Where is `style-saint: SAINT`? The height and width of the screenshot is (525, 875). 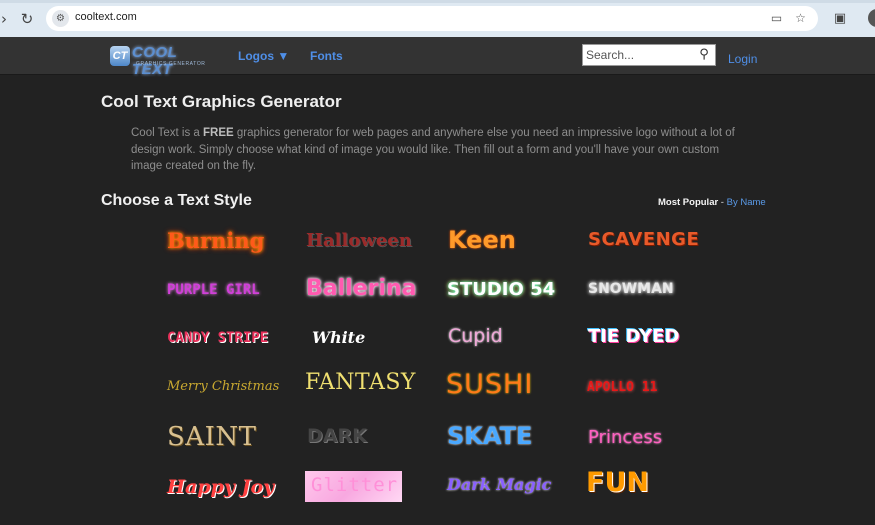 style-saint: SAINT is located at coordinates (211, 437).